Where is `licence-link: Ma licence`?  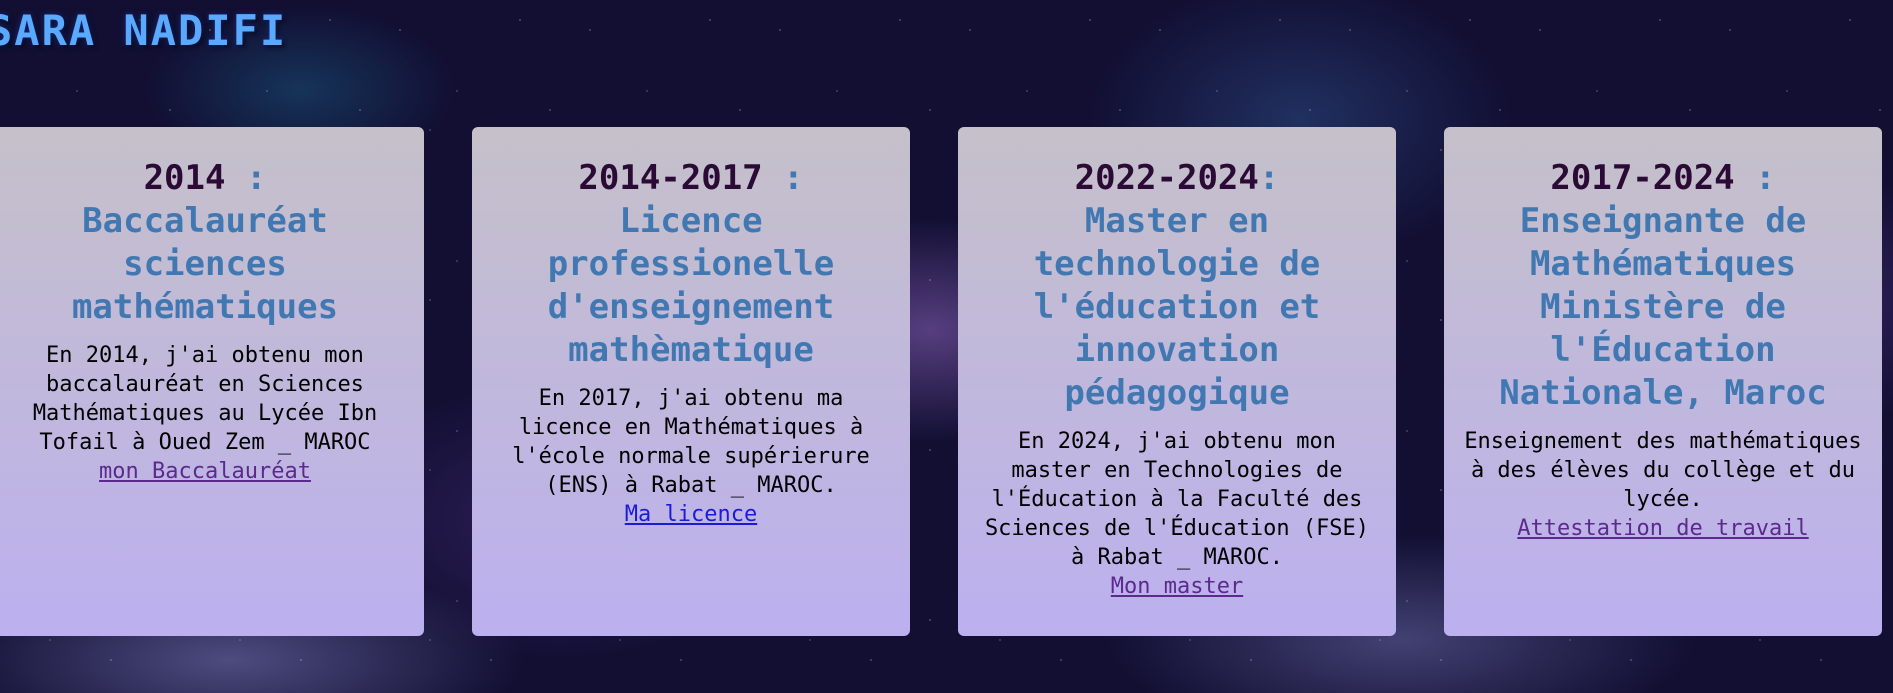
licence-link: Ma licence is located at coordinates (691, 514).